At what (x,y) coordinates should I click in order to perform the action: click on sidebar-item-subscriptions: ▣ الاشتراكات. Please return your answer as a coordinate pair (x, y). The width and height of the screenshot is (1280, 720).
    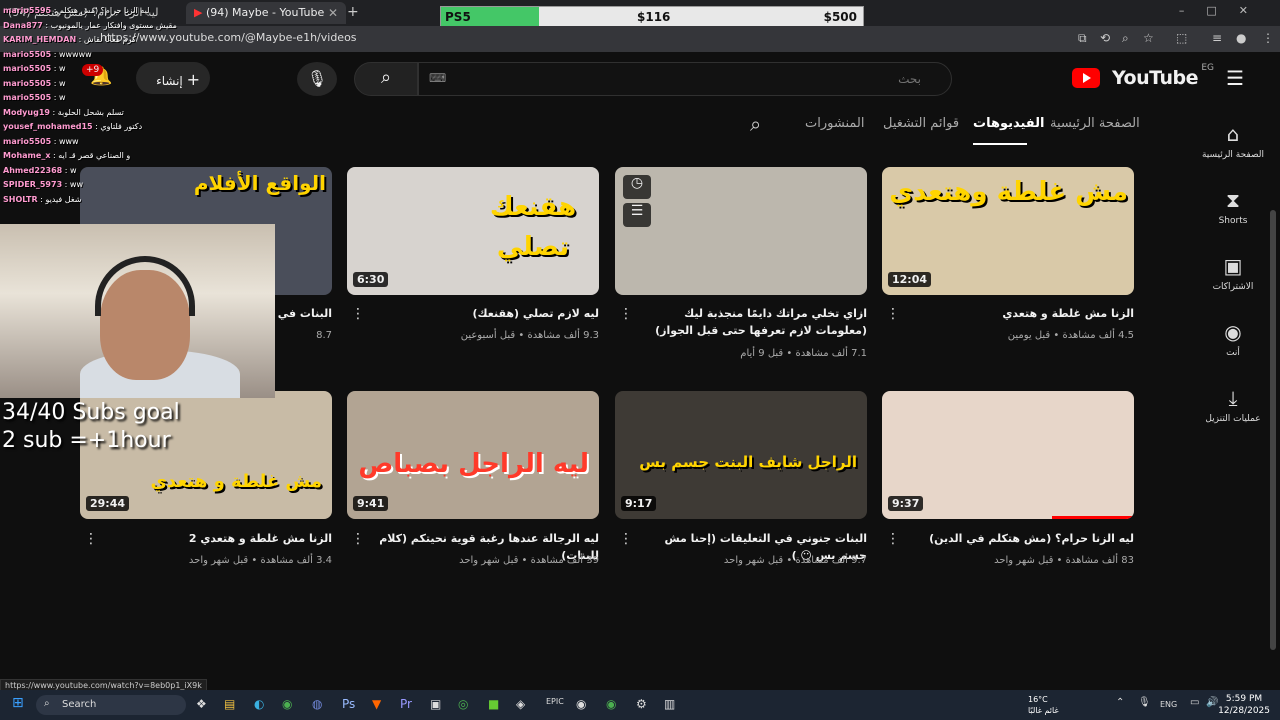
    Looking at the image, I should click on (1233, 273).